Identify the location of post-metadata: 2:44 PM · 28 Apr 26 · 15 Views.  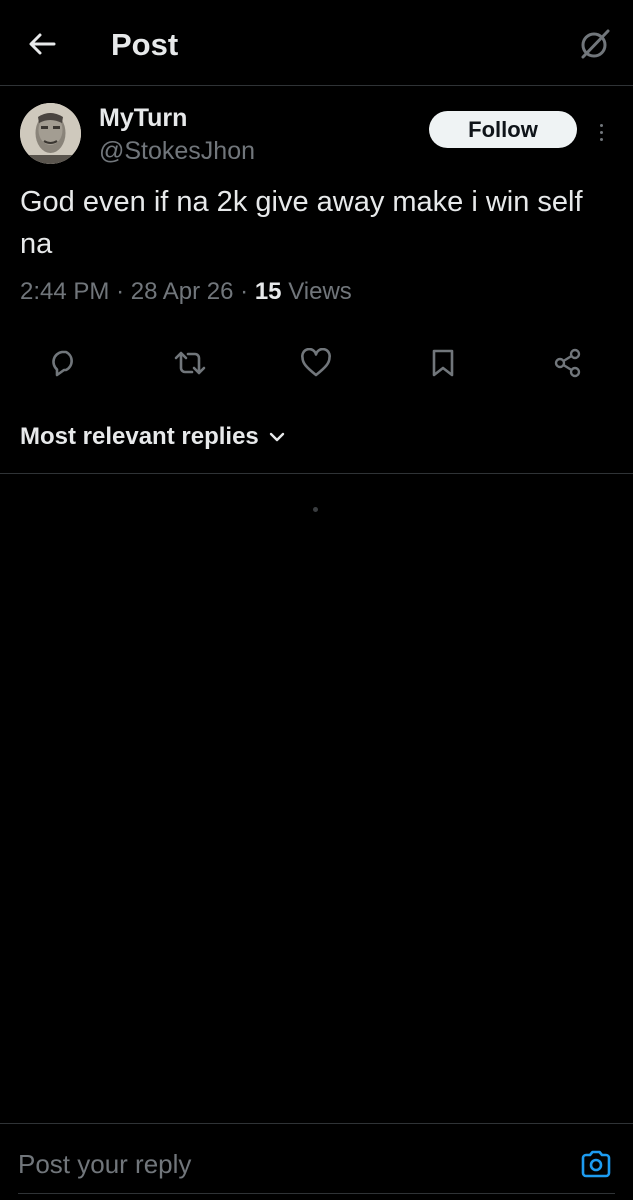
(186, 292).